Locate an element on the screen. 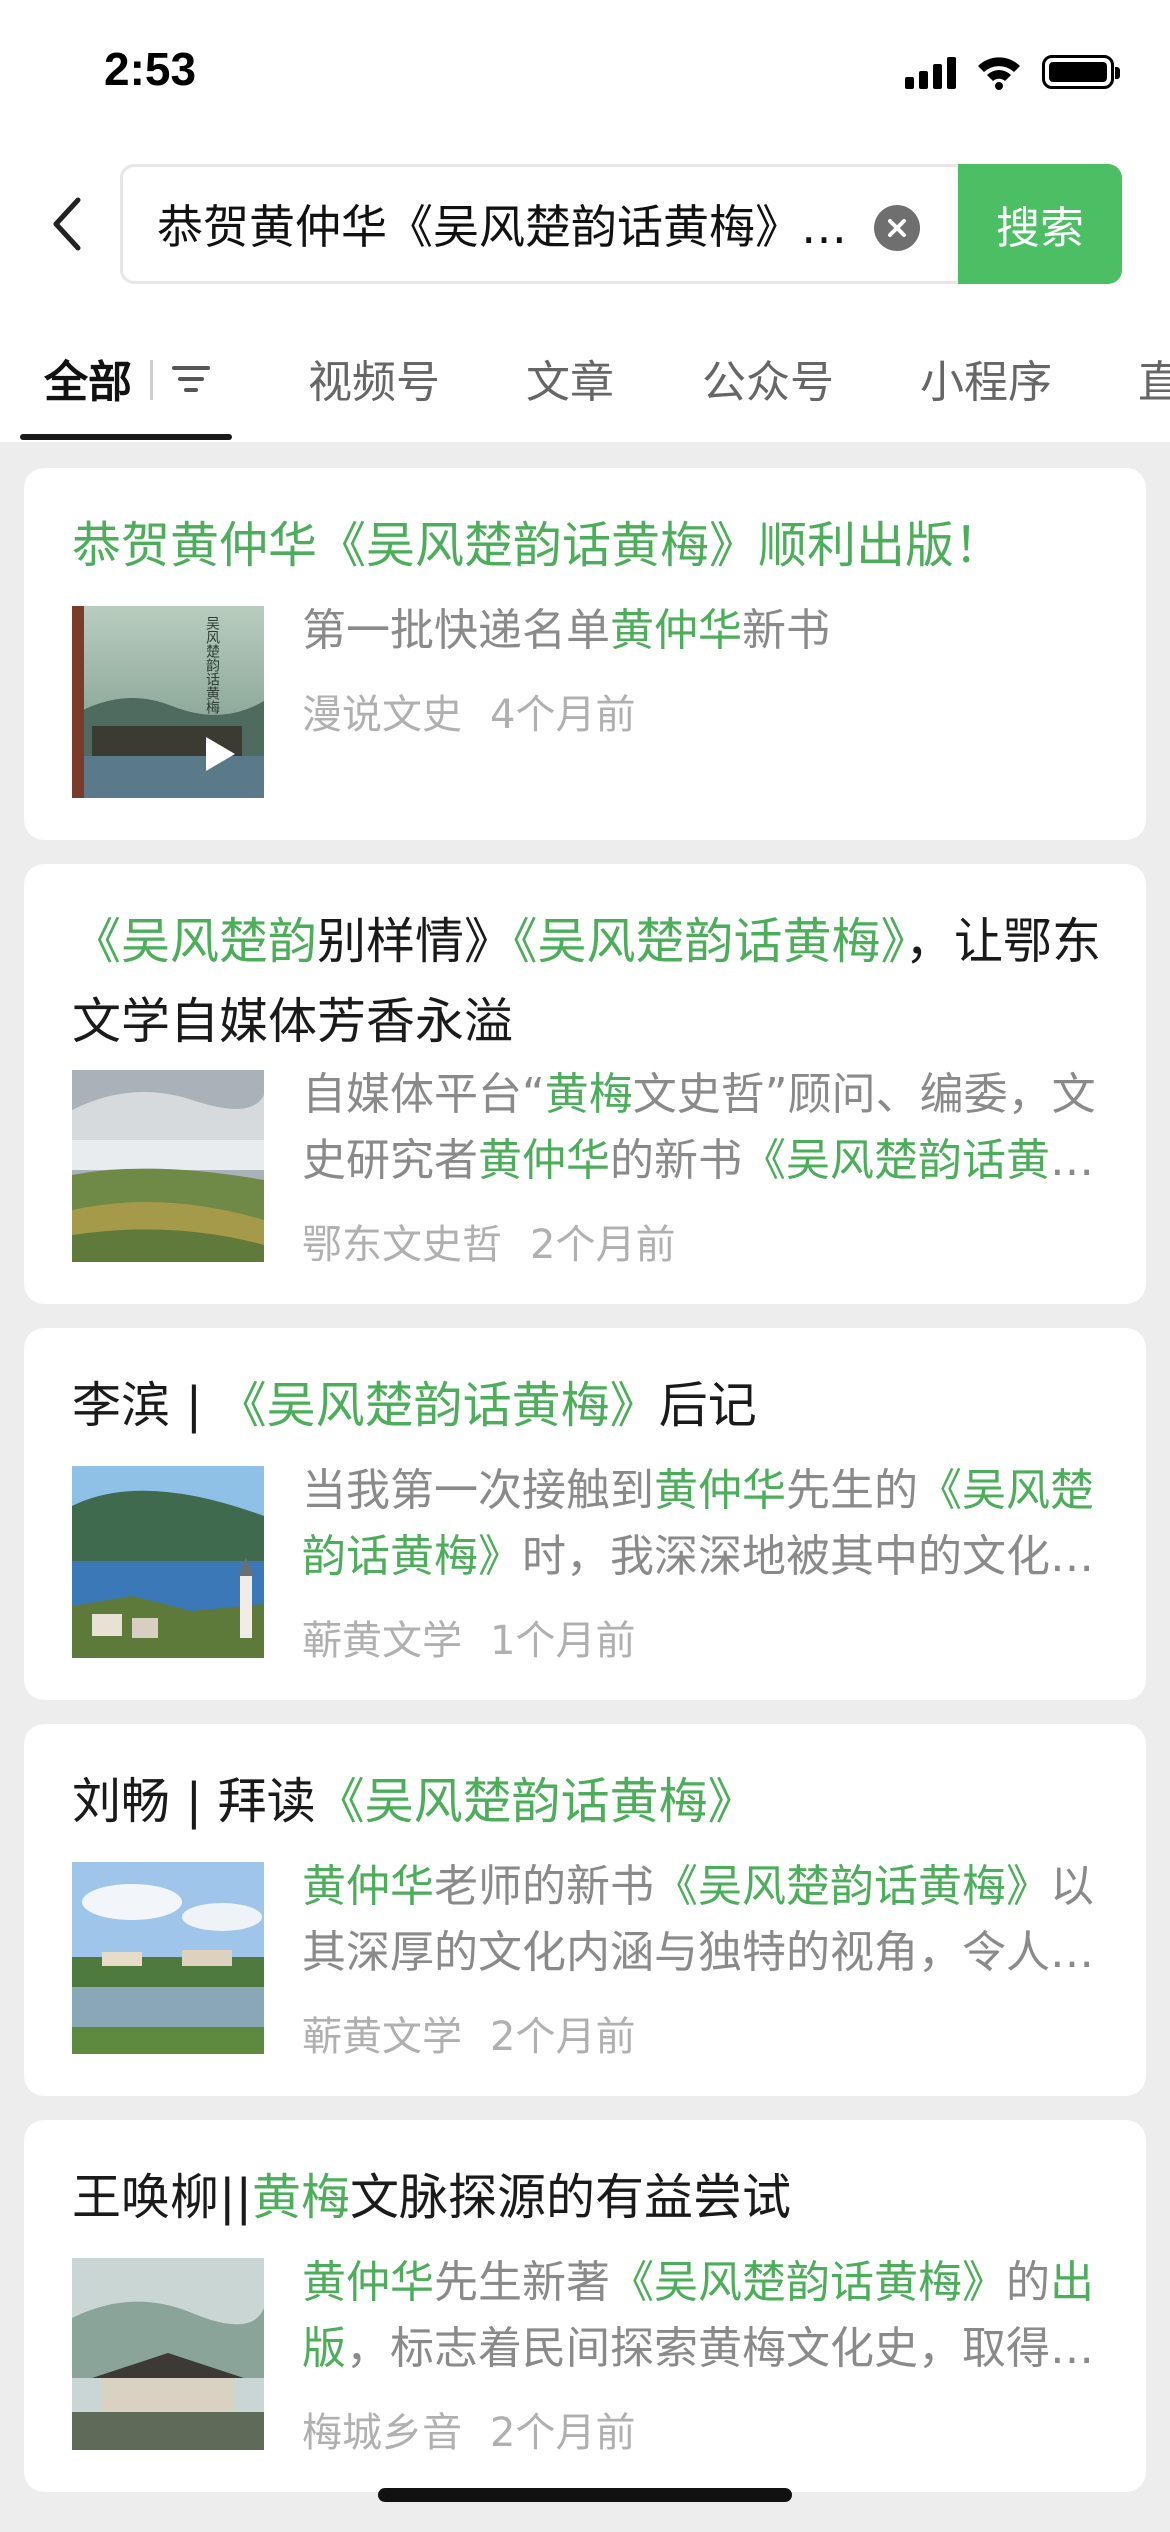 The height and width of the screenshot is (2532, 1170). text-segment: ，标志着民间探索黄梅文化史，取得了新的成果 is located at coordinates (720, 2348).